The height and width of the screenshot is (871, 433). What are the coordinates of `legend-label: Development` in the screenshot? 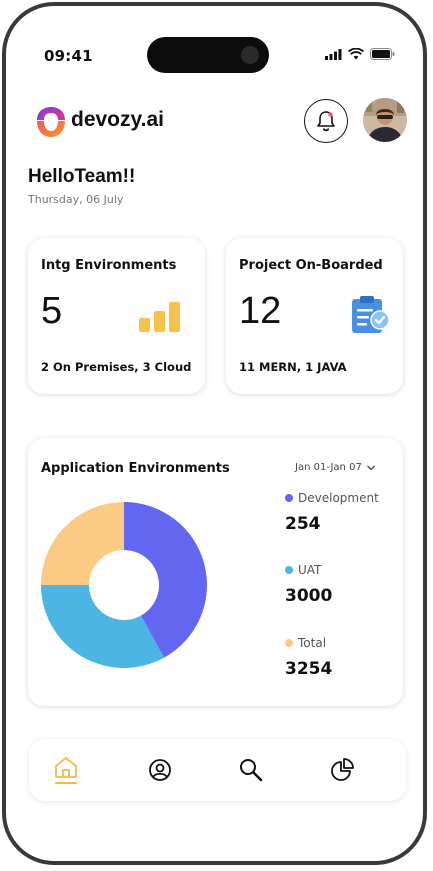 It's located at (338, 498).